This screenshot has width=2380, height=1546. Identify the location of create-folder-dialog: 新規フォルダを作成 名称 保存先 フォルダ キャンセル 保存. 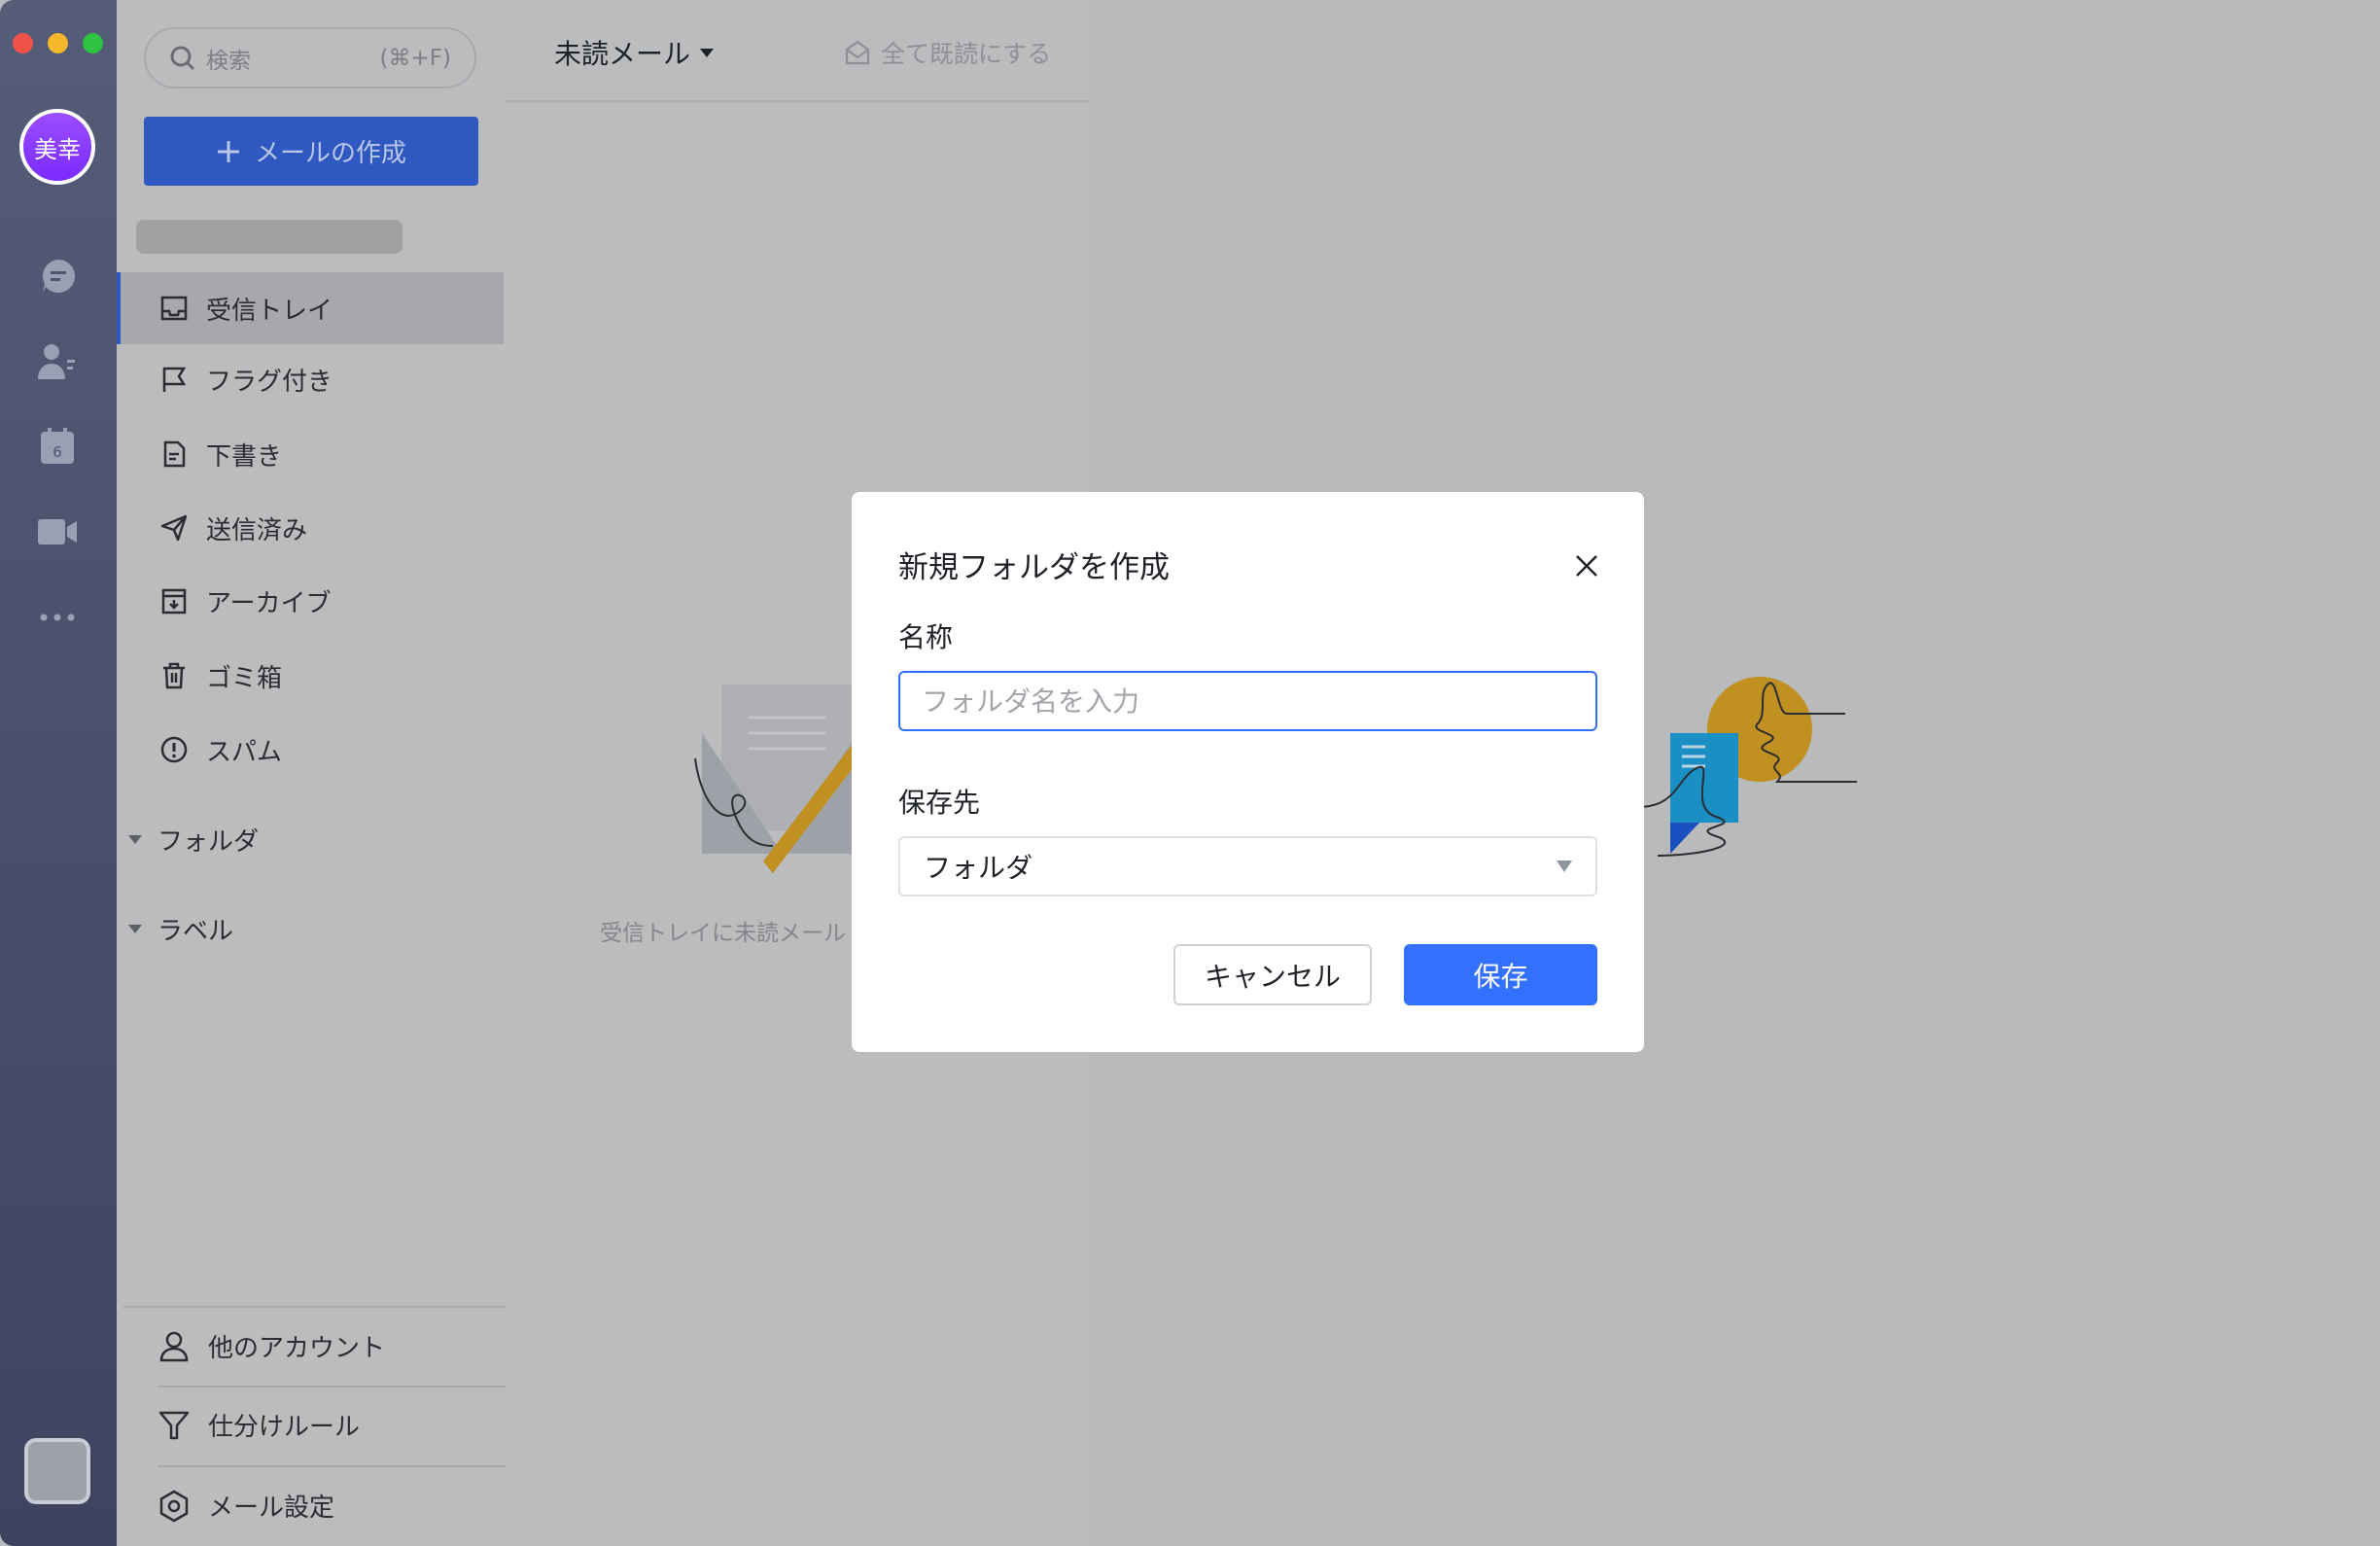
(1248, 772).